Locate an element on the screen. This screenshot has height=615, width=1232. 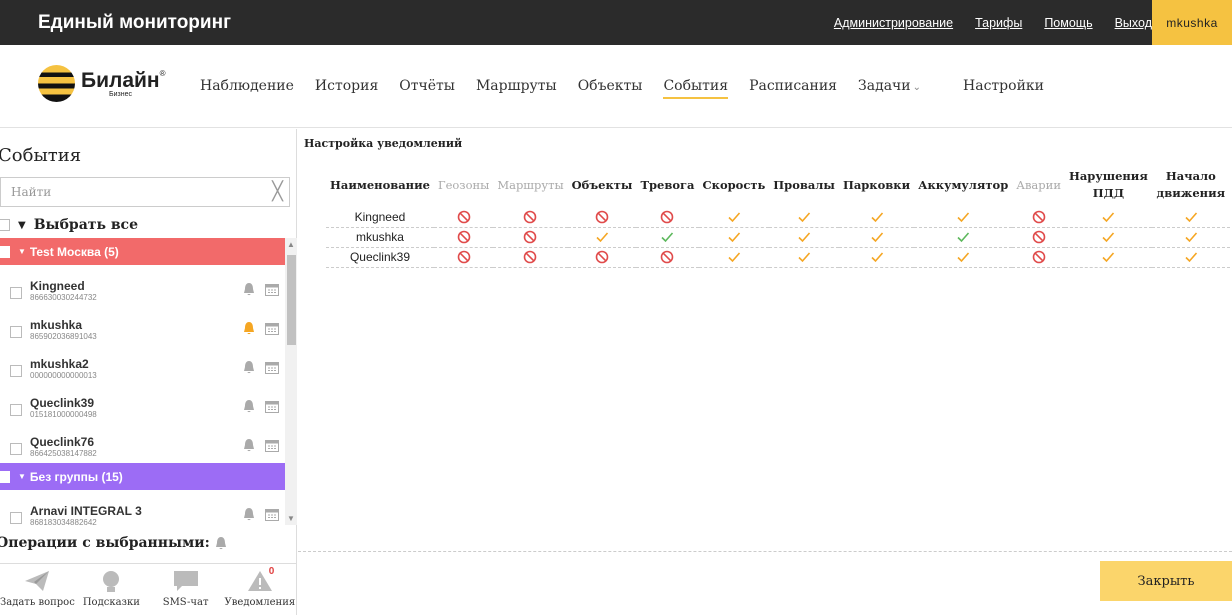
list-item: mkushka 865902036891043 is located at coordinates (147, 333).